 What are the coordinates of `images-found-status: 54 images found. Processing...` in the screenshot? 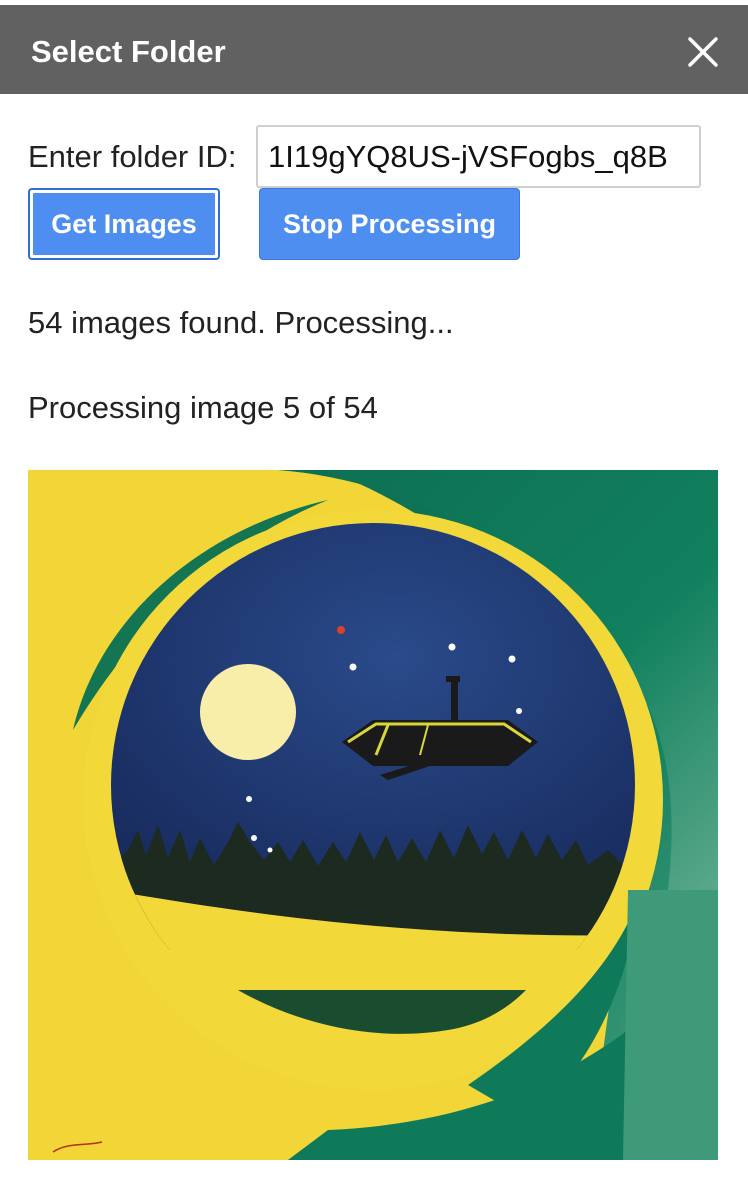 It's located at (241, 322).